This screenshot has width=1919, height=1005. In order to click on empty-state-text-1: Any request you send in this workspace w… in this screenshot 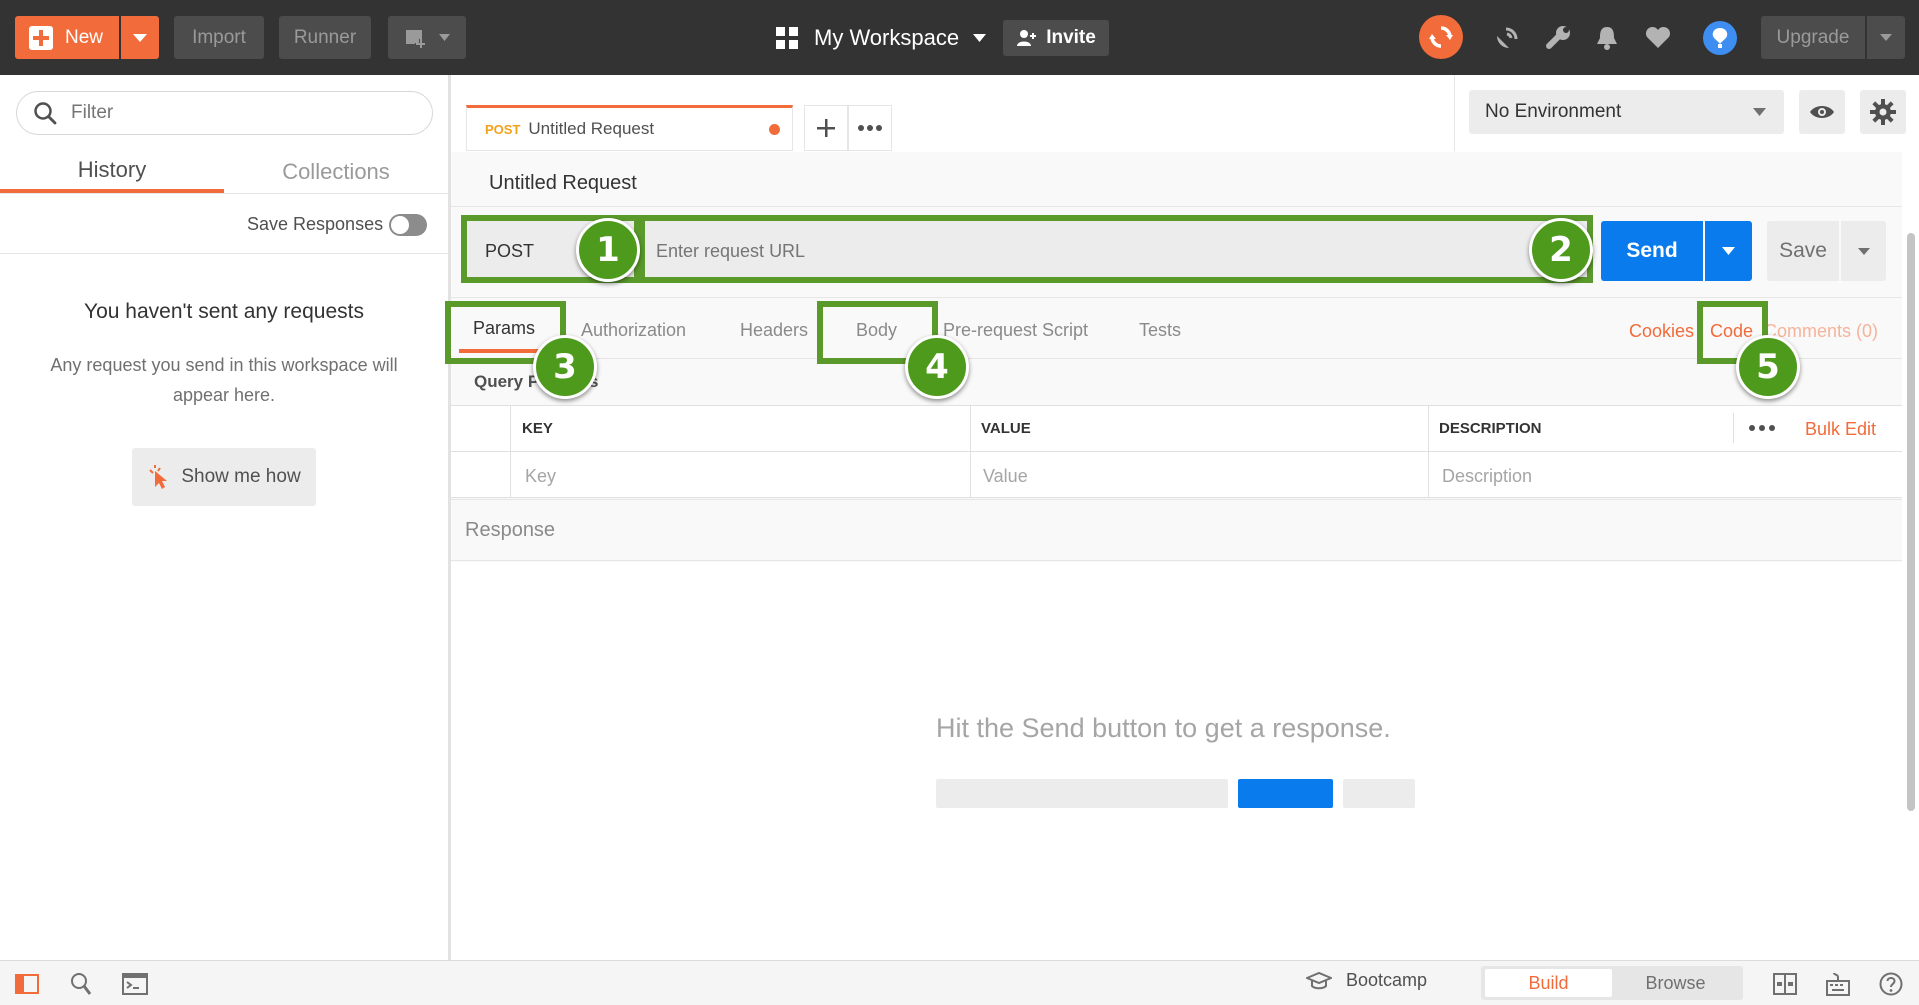, I will do `click(224, 365)`.